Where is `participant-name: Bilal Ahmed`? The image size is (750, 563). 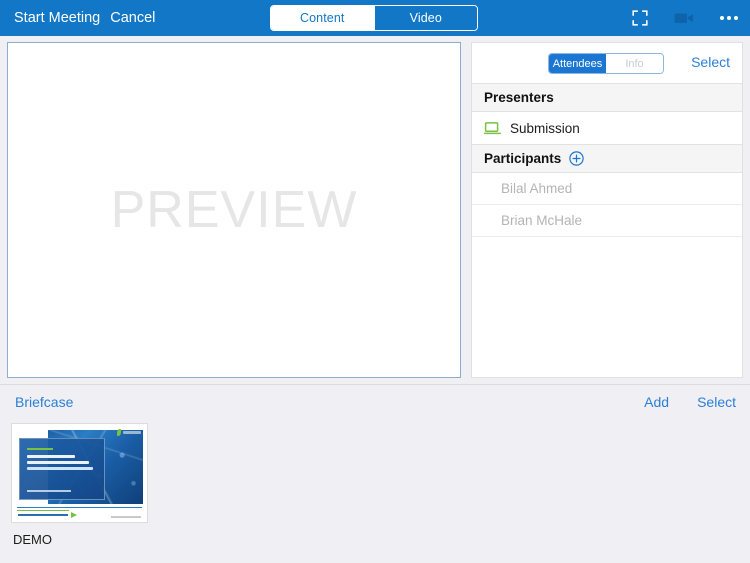
participant-name: Bilal Ahmed is located at coordinates (537, 188).